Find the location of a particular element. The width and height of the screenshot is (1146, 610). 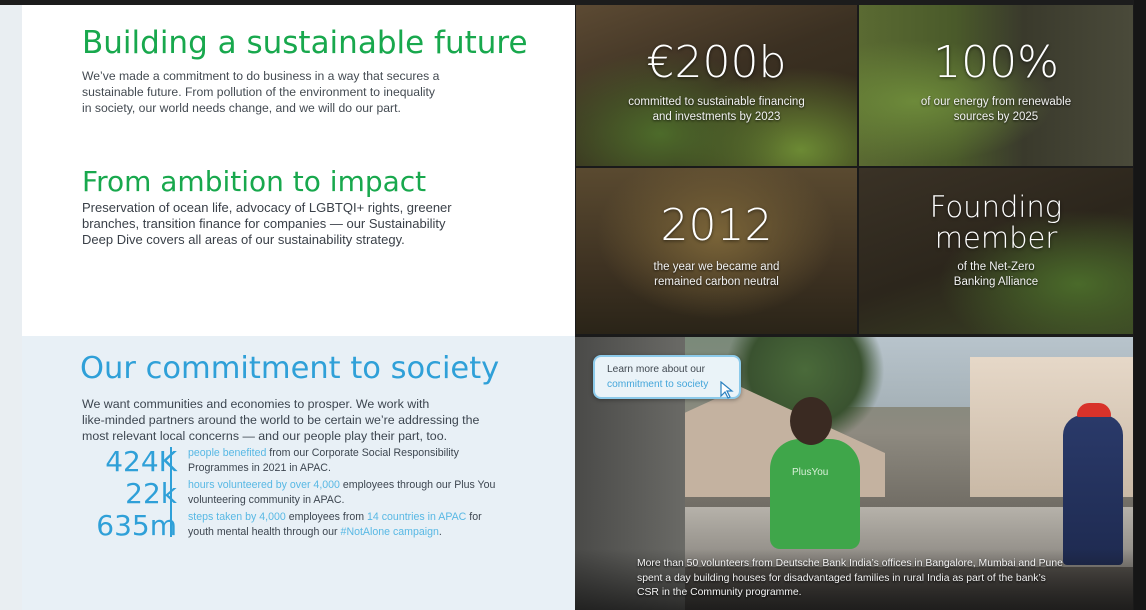

stat-value: 635m is located at coordinates (136, 525).